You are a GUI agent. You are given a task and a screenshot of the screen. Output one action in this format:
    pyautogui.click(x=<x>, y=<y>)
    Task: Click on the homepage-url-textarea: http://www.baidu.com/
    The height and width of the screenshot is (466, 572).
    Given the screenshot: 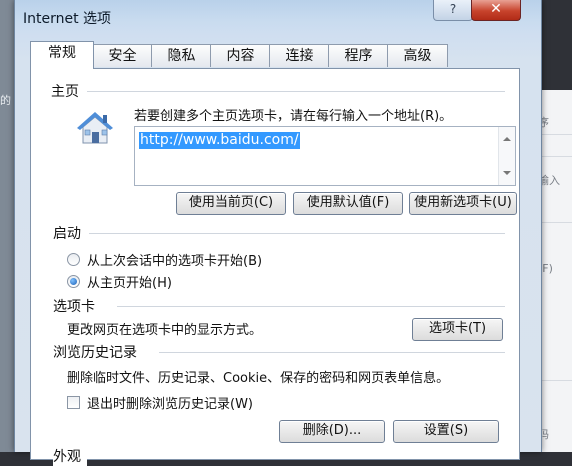 What is the action you would take?
    pyautogui.click(x=325, y=156)
    